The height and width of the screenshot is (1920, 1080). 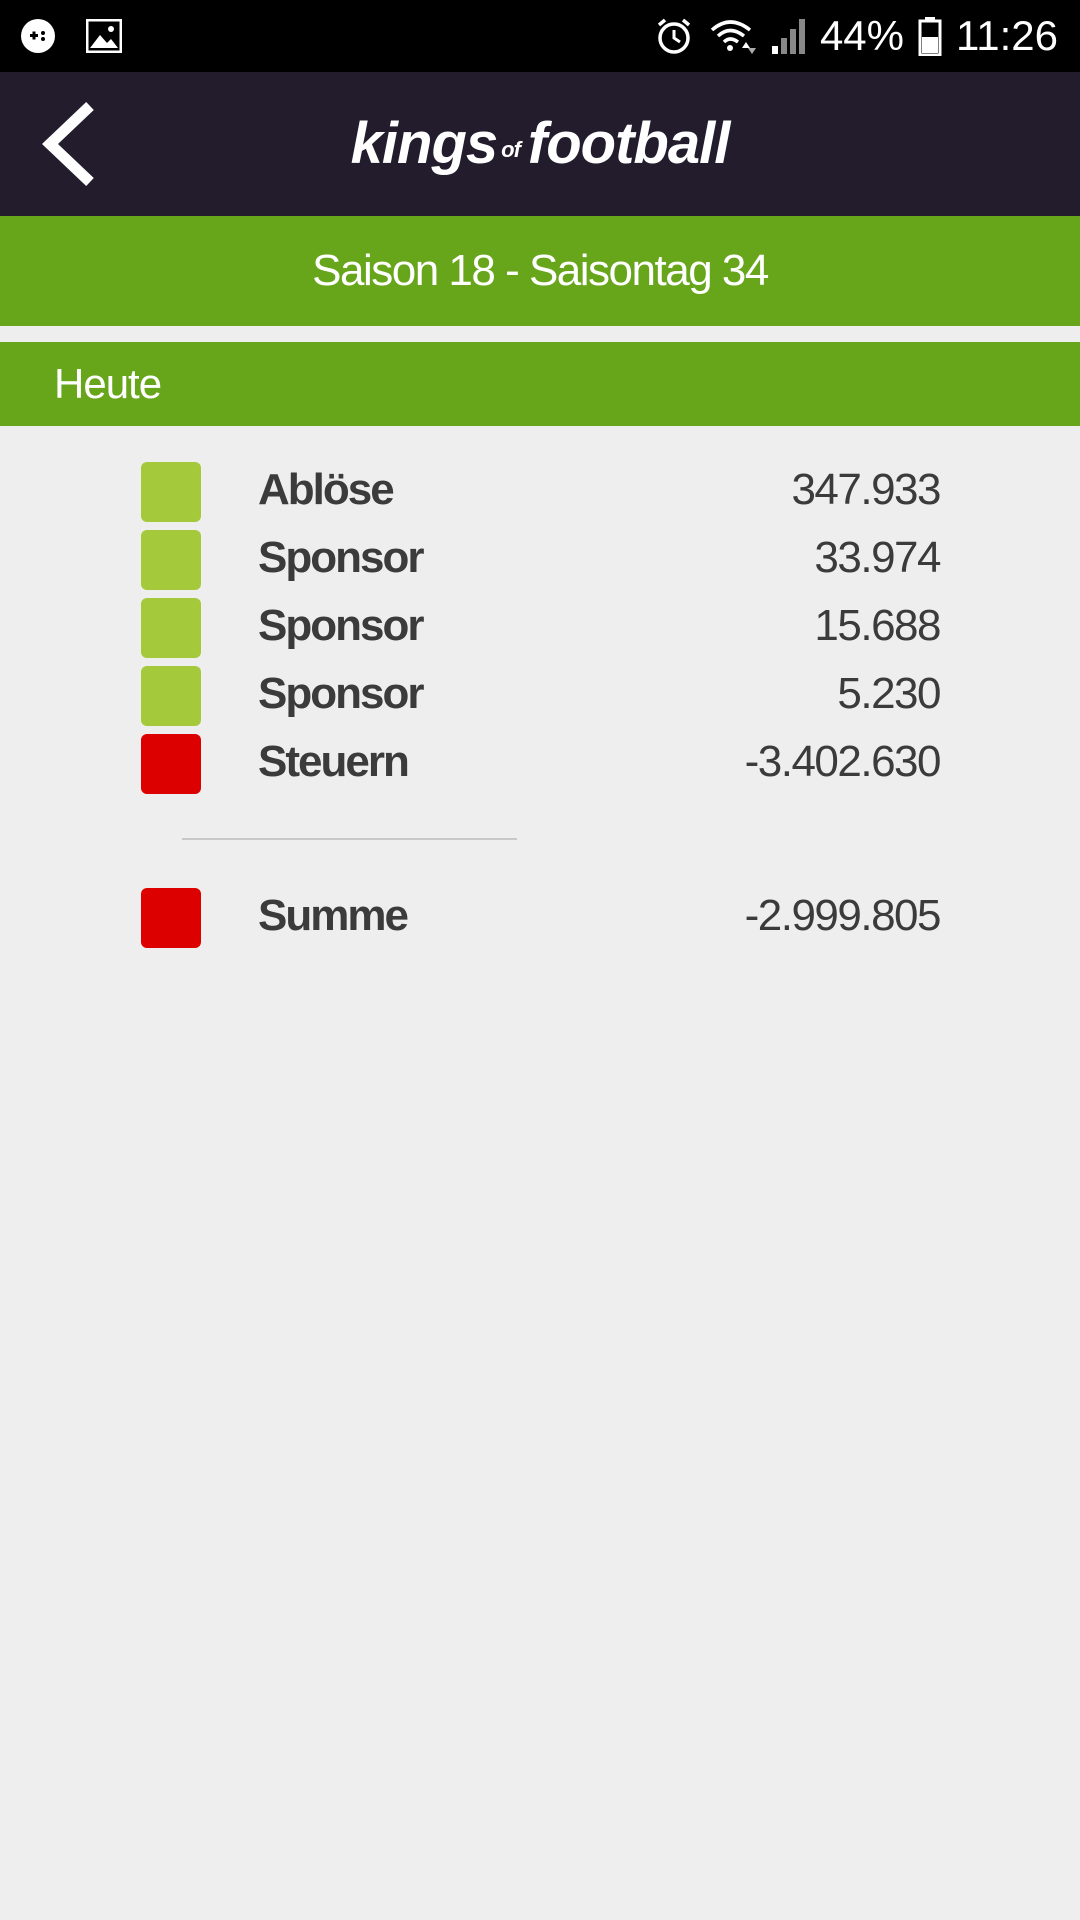 I want to click on item-value: -3.402.630, so click(x=843, y=761).